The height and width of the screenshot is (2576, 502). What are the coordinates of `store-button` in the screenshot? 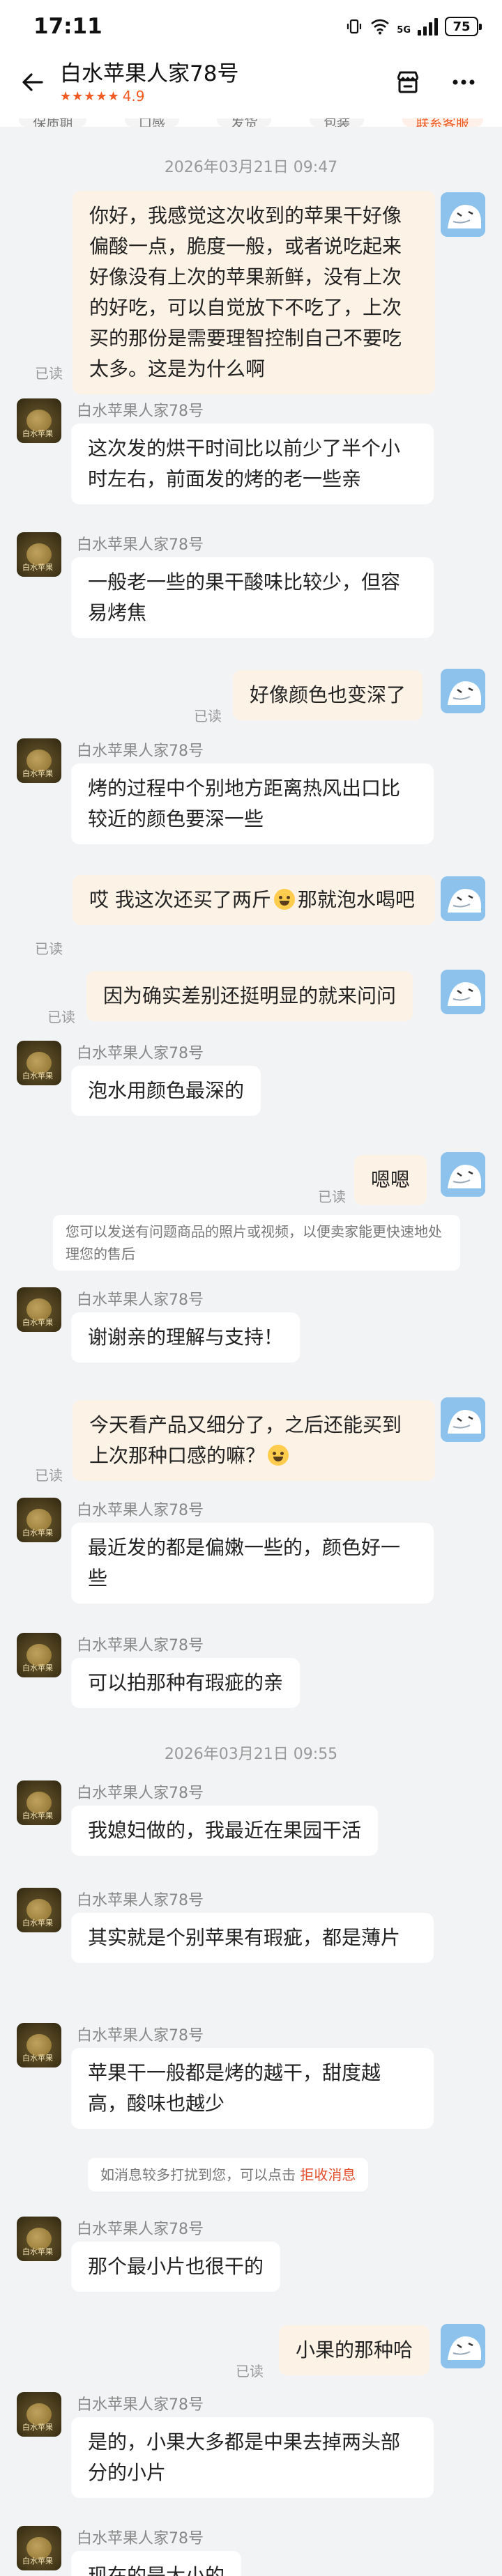 It's located at (408, 82).